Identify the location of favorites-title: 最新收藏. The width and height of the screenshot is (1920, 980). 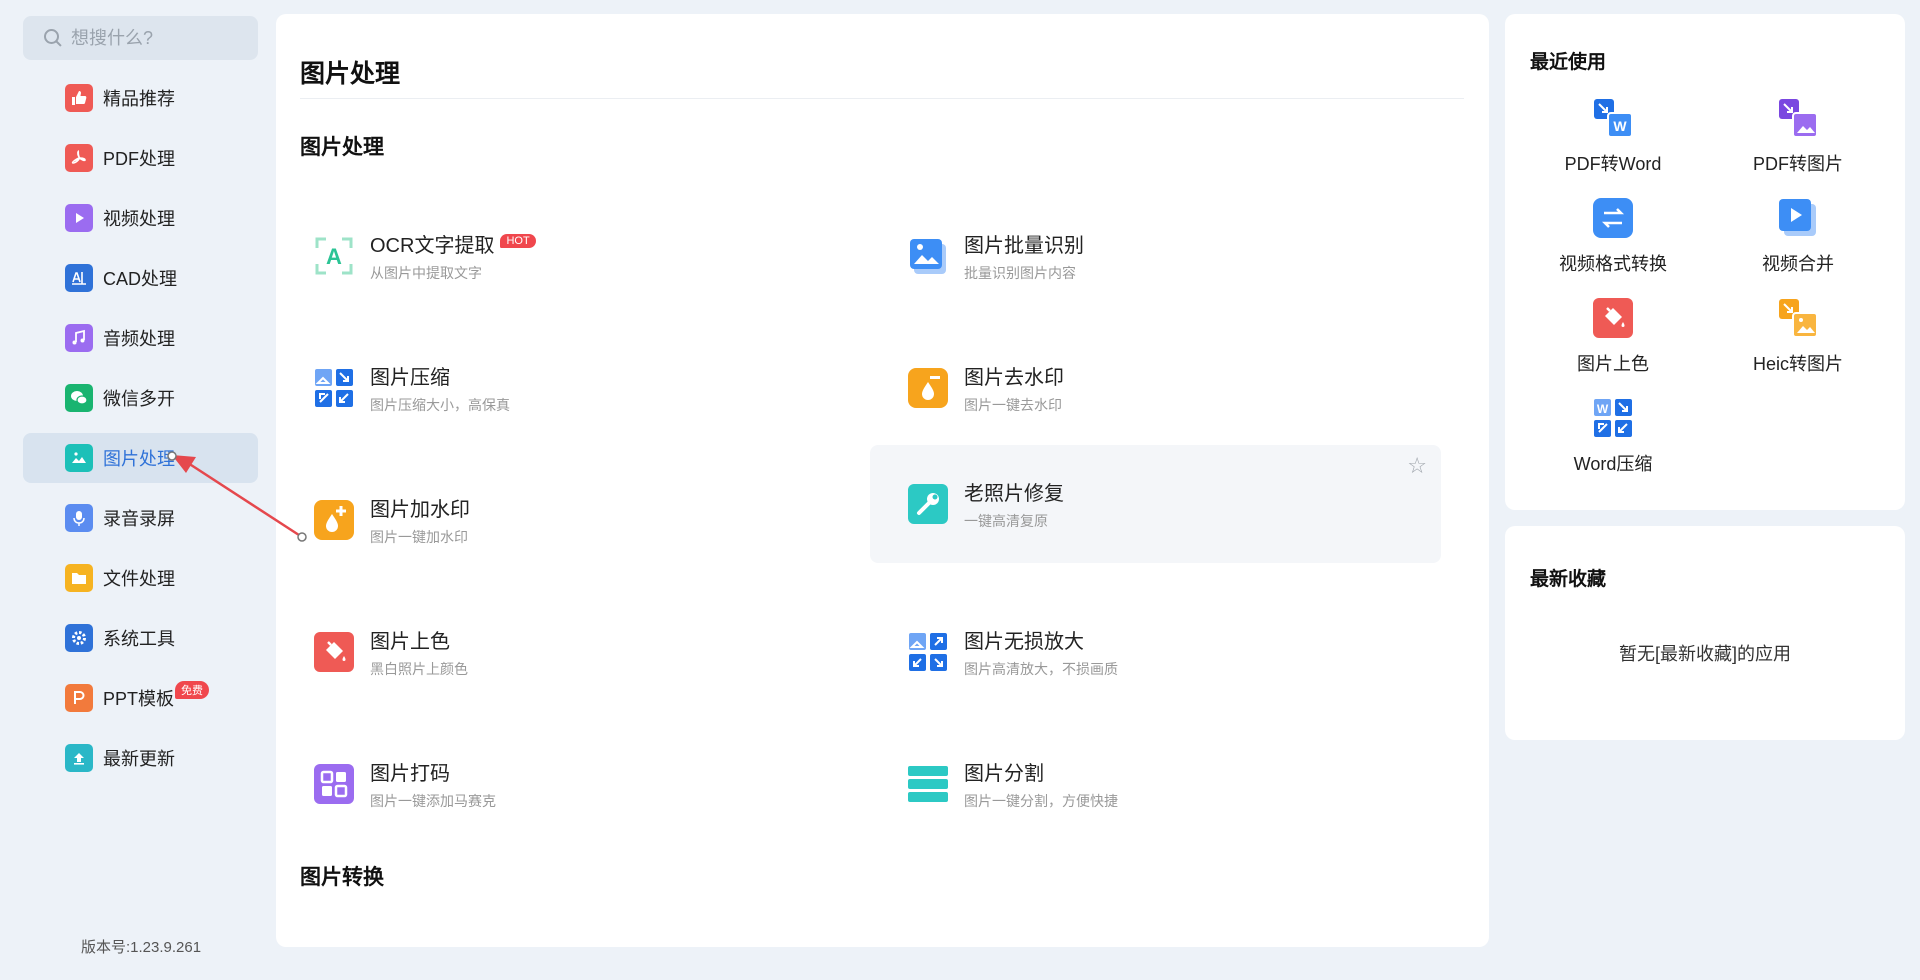
(1568, 579).